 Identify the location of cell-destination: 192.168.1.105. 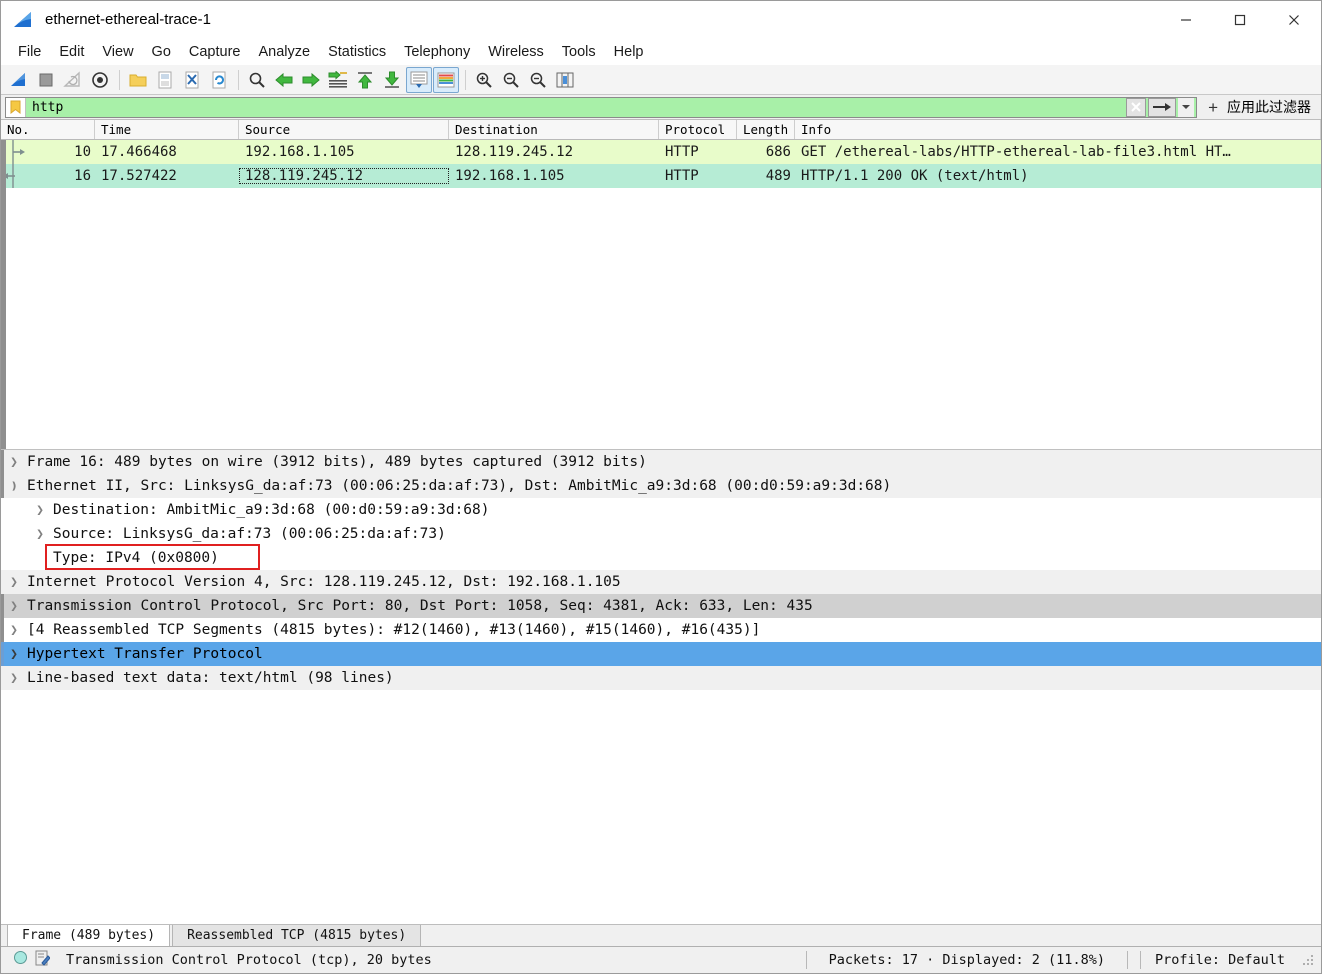
(510, 176).